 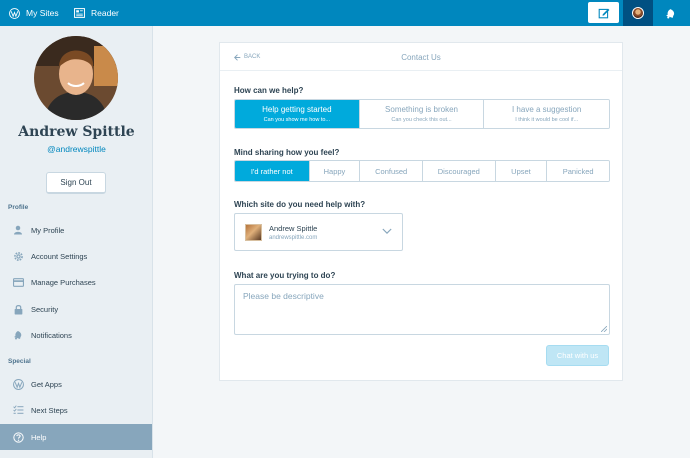 What do you see at coordinates (18, 437) in the screenshot?
I see `help-icon` at bounding box center [18, 437].